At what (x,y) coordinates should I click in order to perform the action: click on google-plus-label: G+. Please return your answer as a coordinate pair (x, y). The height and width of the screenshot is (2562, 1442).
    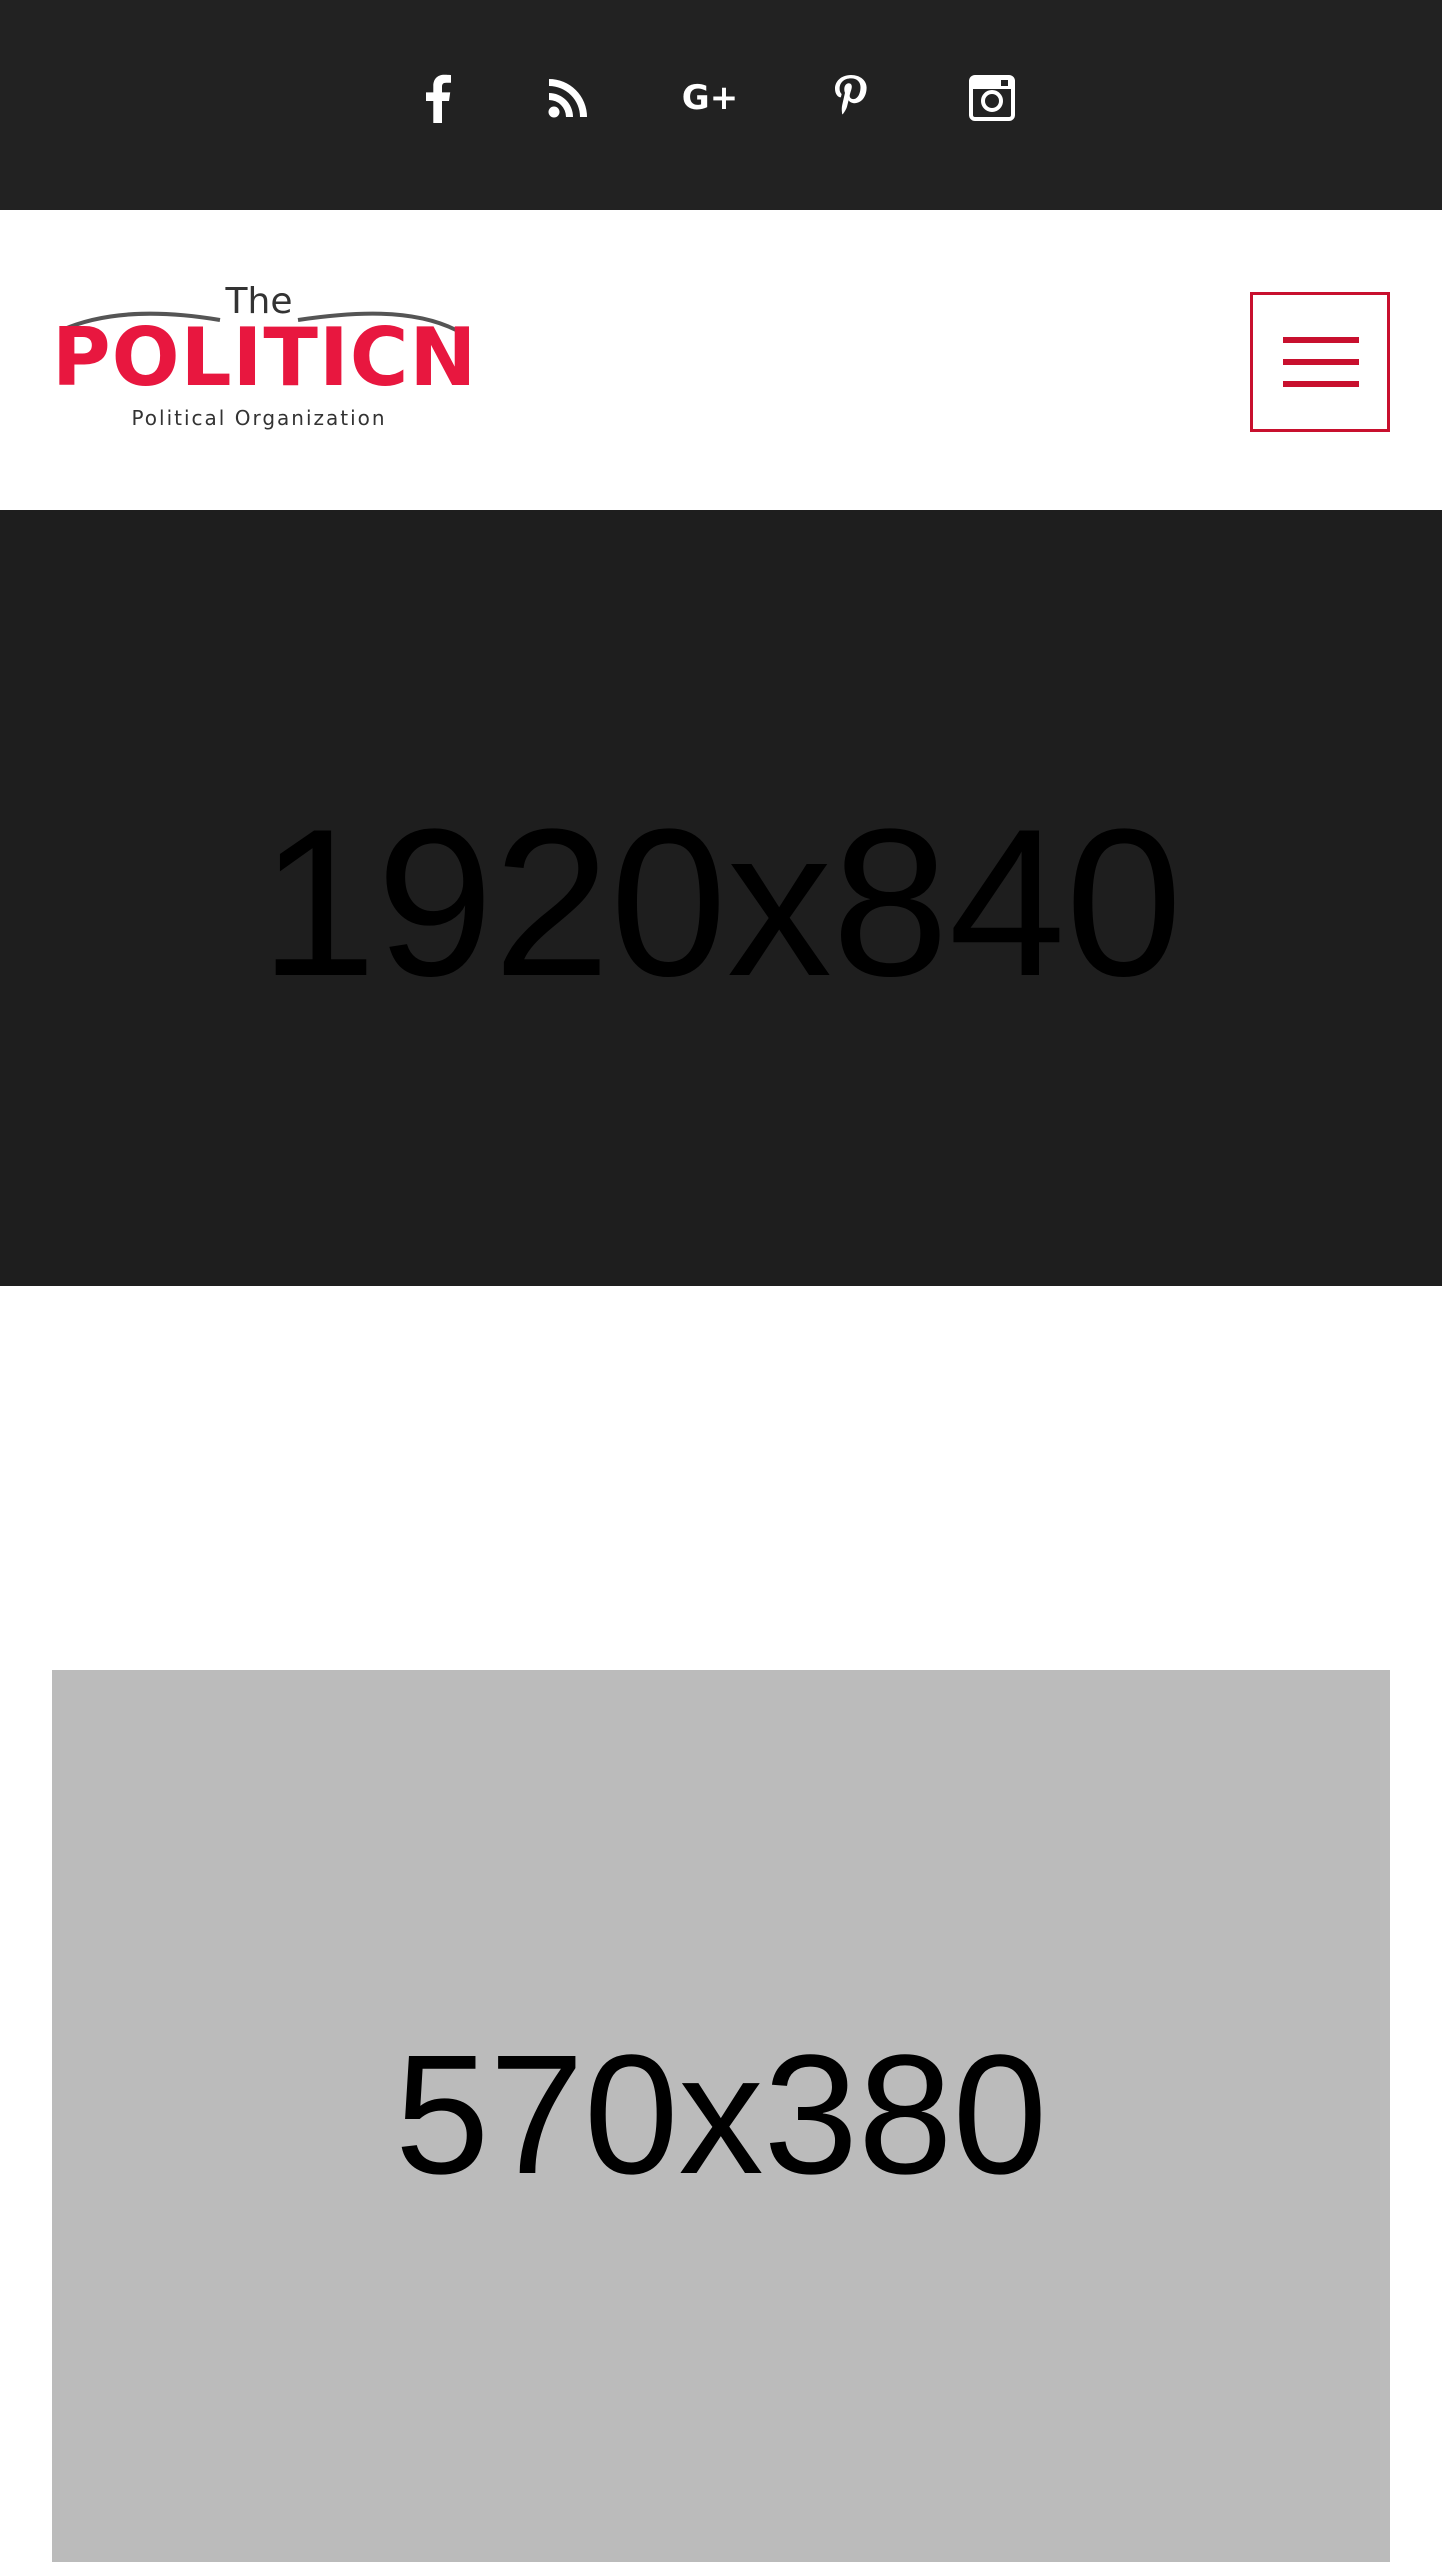
    Looking at the image, I should click on (710, 98).